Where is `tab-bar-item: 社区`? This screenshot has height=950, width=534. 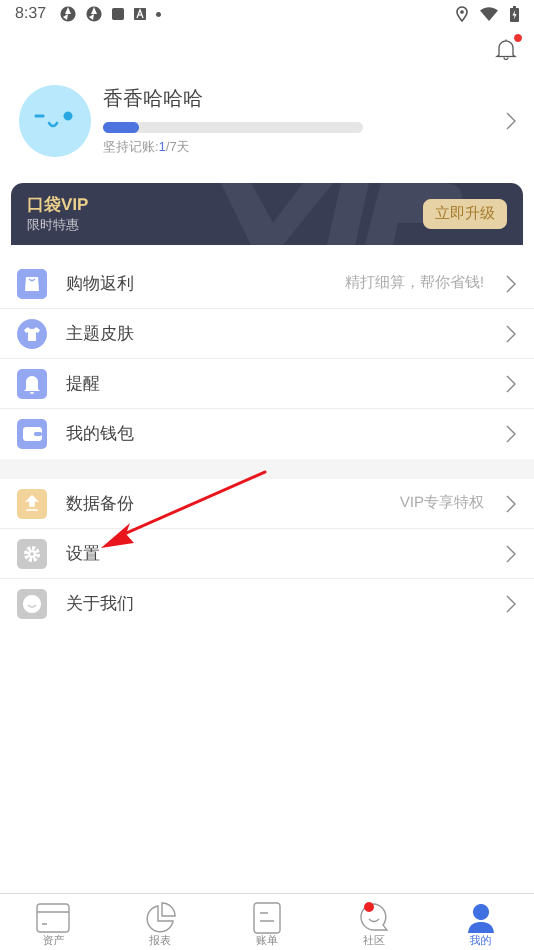 tab-bar-item: 社区 is located at coordinates (374, 922).